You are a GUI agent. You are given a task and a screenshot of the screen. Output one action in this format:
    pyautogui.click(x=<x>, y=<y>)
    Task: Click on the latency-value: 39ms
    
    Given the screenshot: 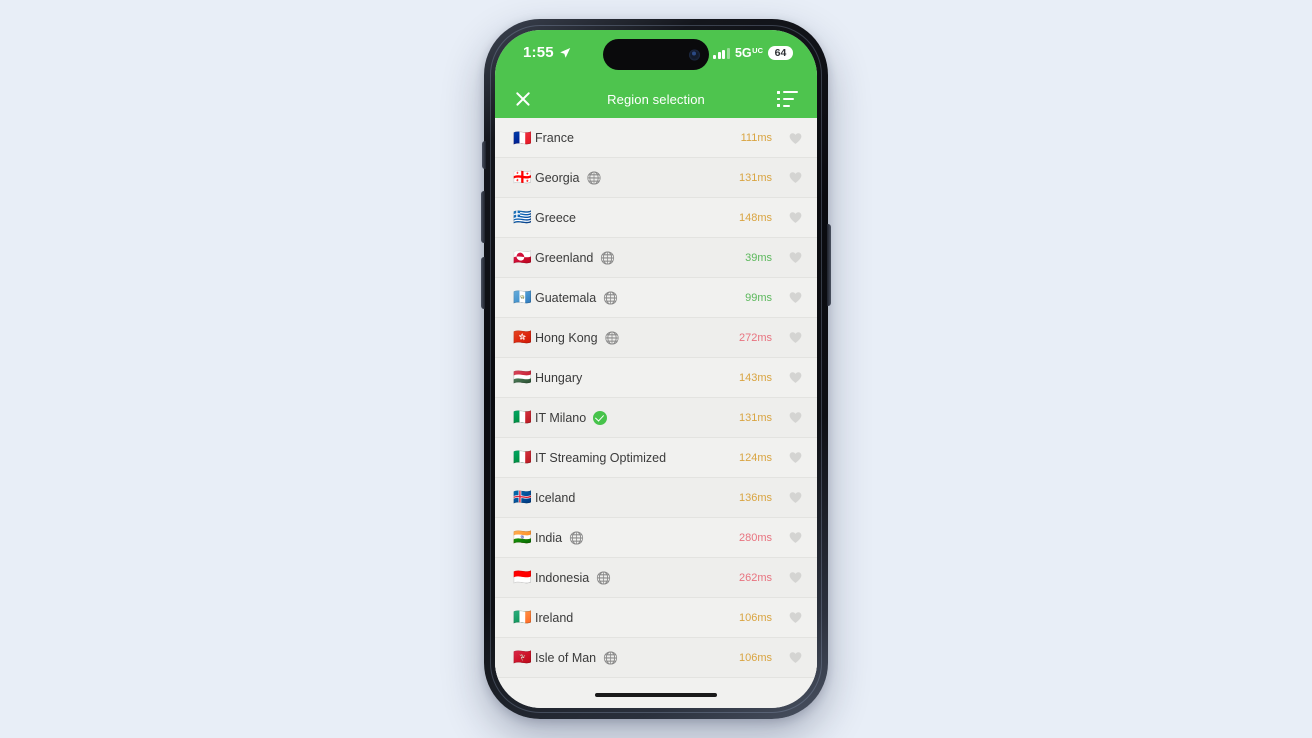 What is the action you would take?
    pyautogui.click(x=758, y=257)
    